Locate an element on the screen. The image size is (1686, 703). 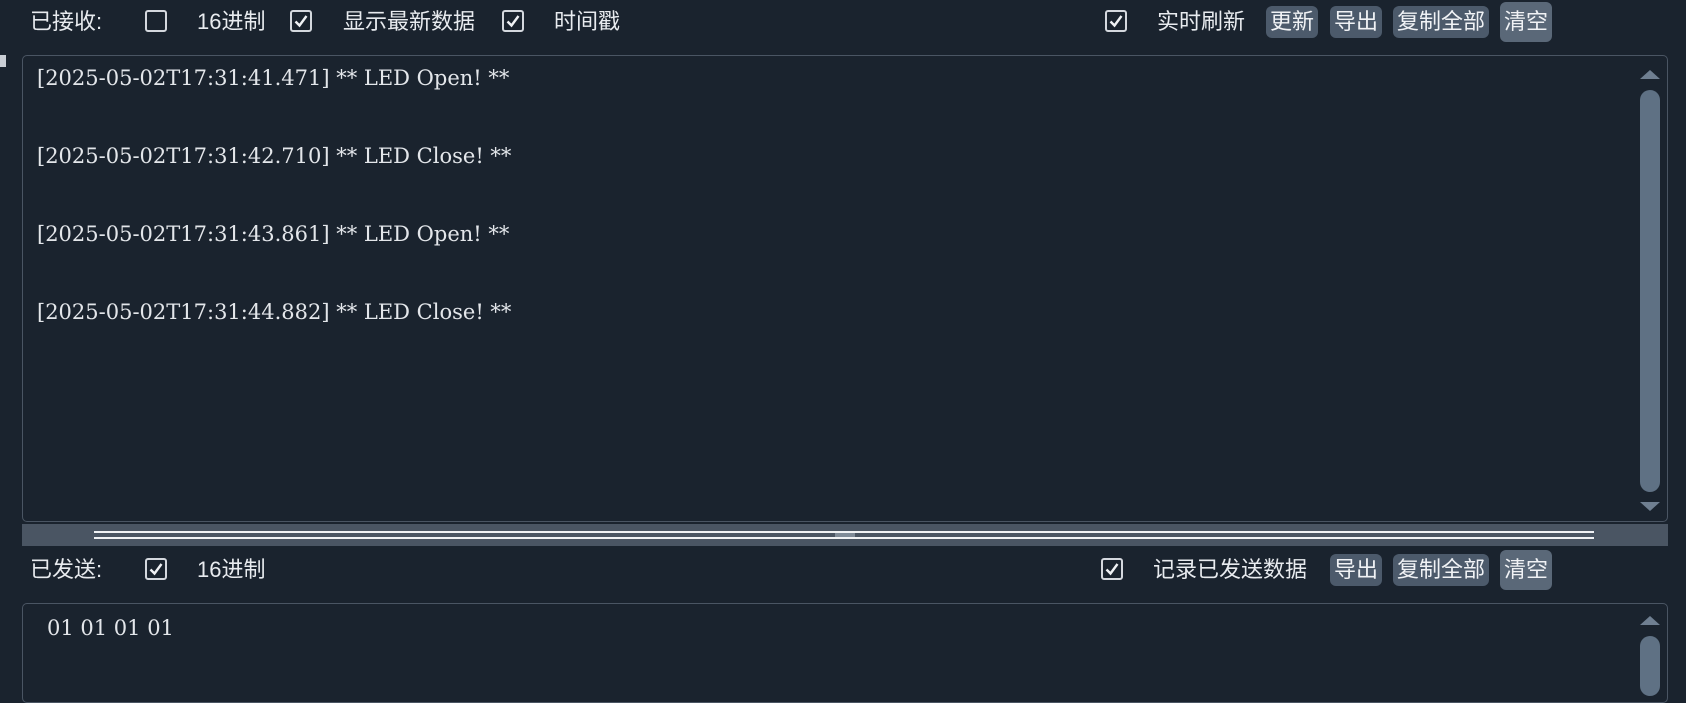
panel-splitter is located at coordinates (845, 535).